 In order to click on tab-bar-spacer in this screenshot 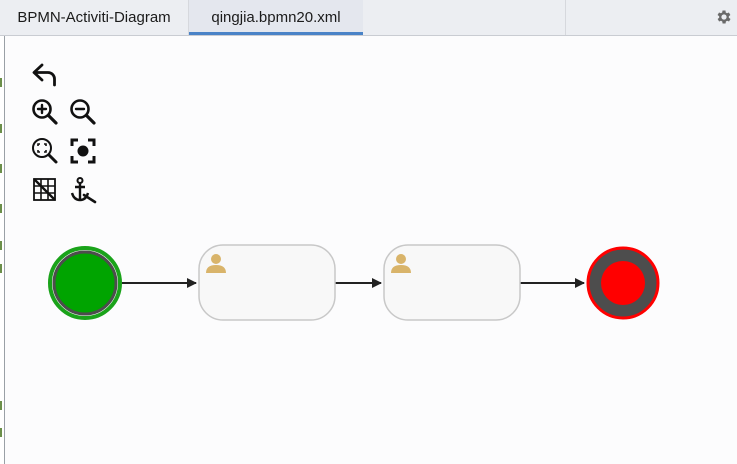, I will do `click(464, 17)`.